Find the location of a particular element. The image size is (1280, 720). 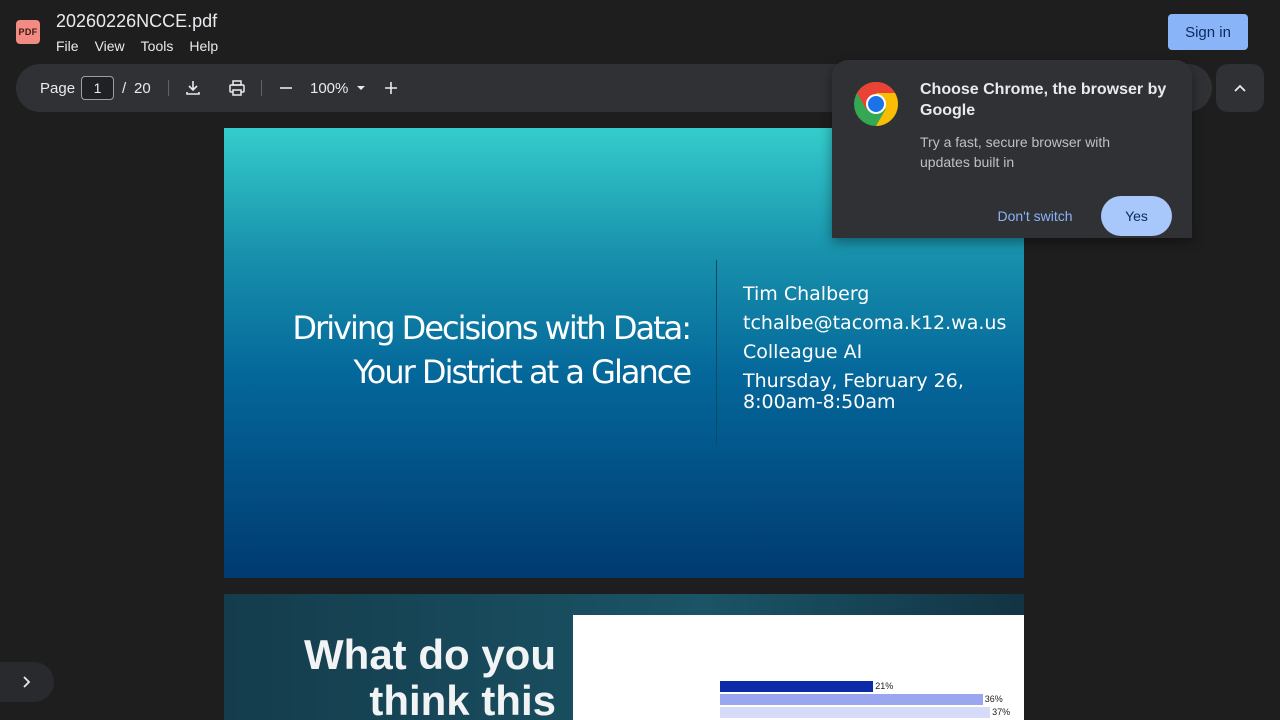

menu-view: View is located at coordinates (110, 46).